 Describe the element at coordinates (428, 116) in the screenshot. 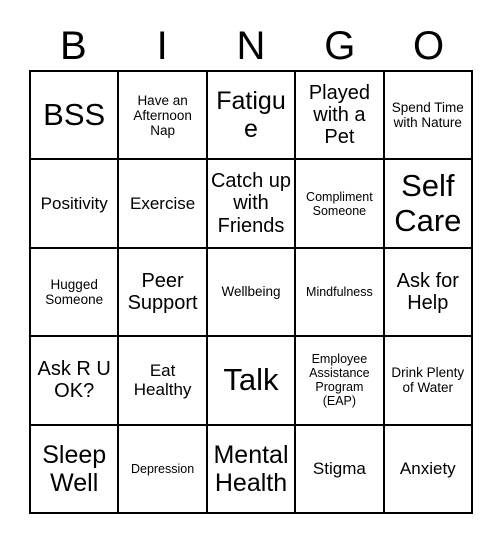

I see `bingo-cell: Spend Time with Nature` at that location.